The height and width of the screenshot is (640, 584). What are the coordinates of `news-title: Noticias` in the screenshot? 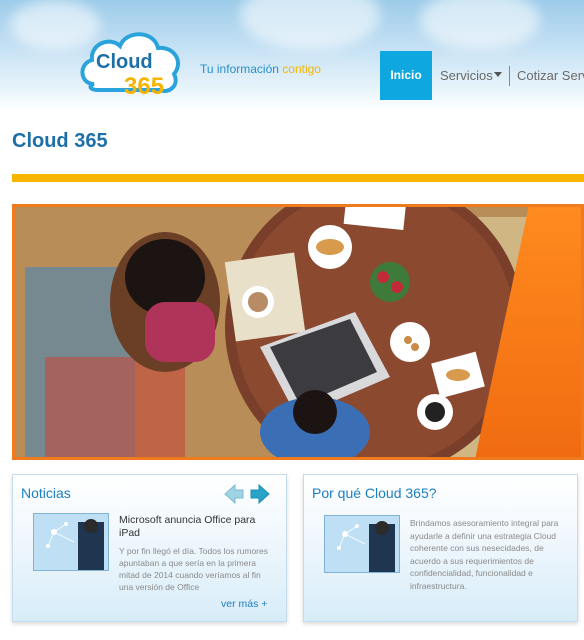 It's located at (46, 493).